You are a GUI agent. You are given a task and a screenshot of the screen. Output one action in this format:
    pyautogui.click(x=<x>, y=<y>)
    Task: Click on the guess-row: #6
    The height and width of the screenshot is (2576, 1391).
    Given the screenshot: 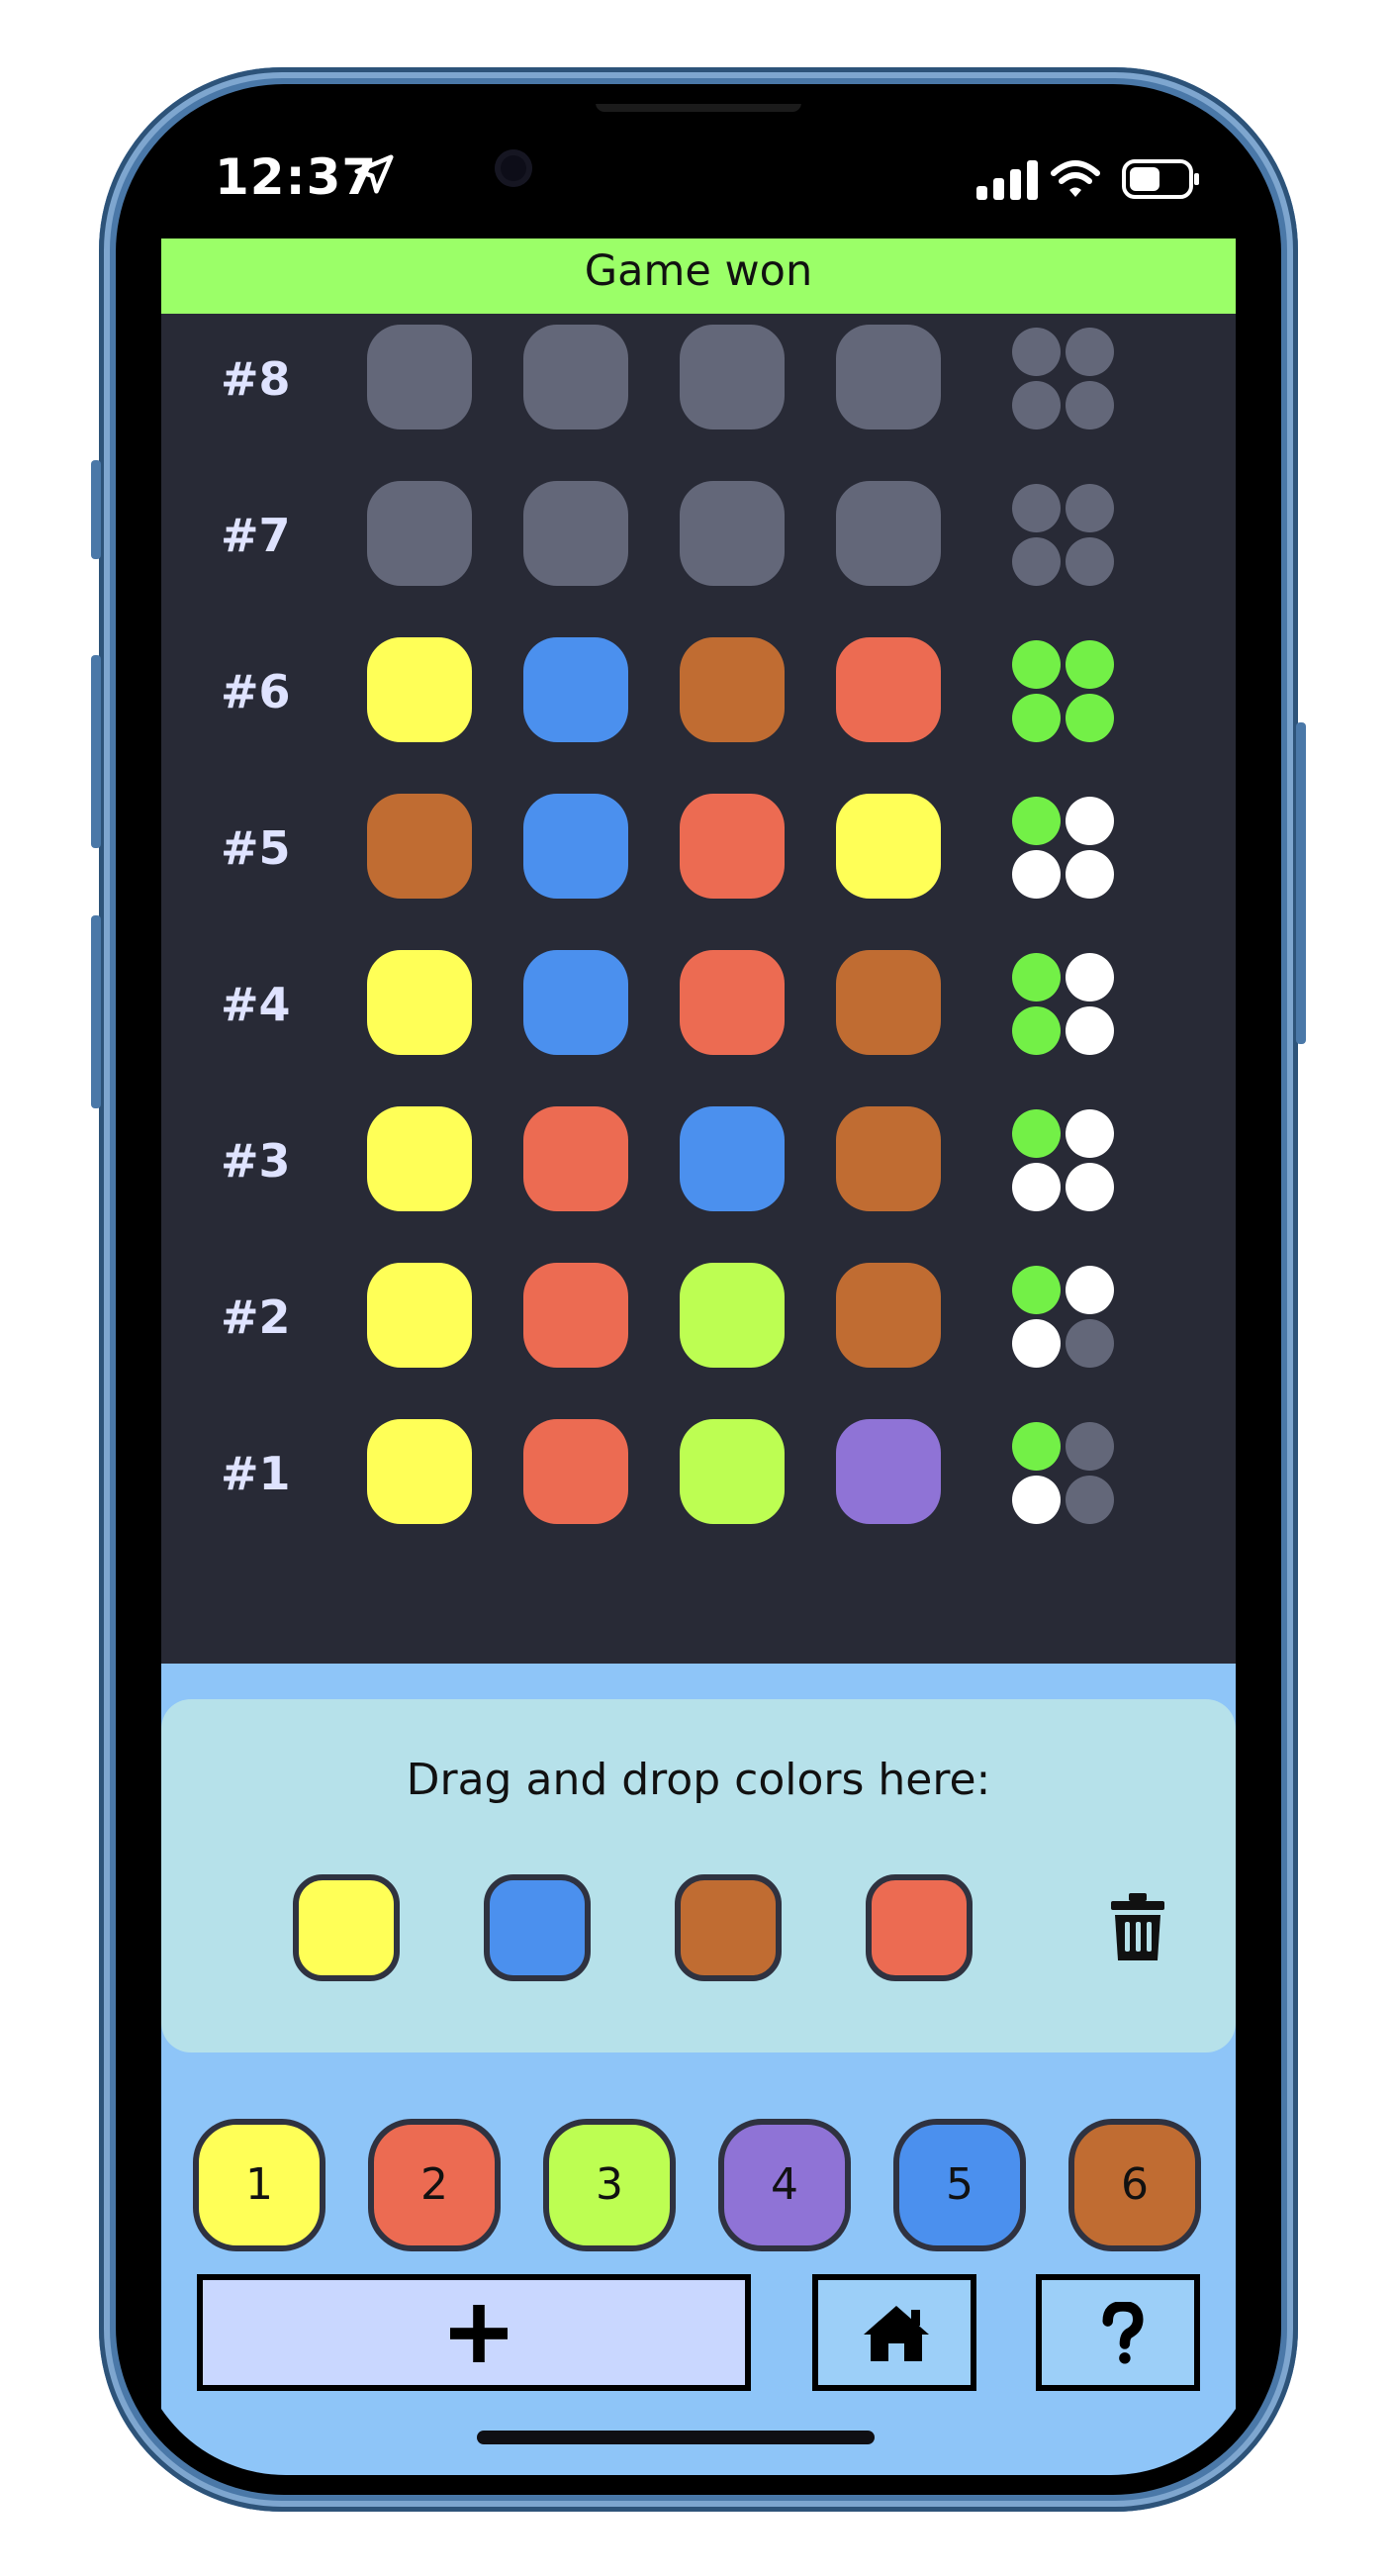 What is the action you would take?
    pyautogui.click(x=698, y=691)
    